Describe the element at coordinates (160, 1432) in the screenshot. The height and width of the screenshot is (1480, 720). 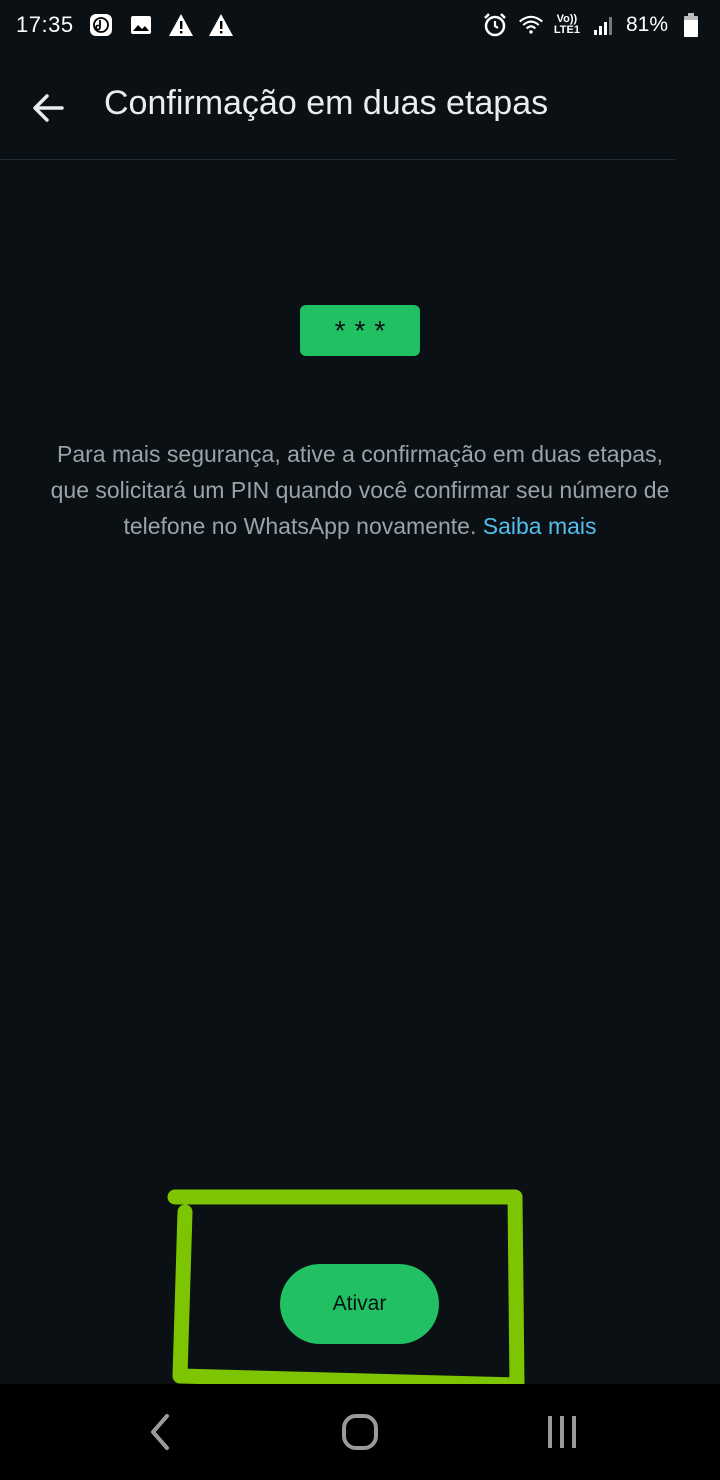
I see `back-nav-icon` at that location.